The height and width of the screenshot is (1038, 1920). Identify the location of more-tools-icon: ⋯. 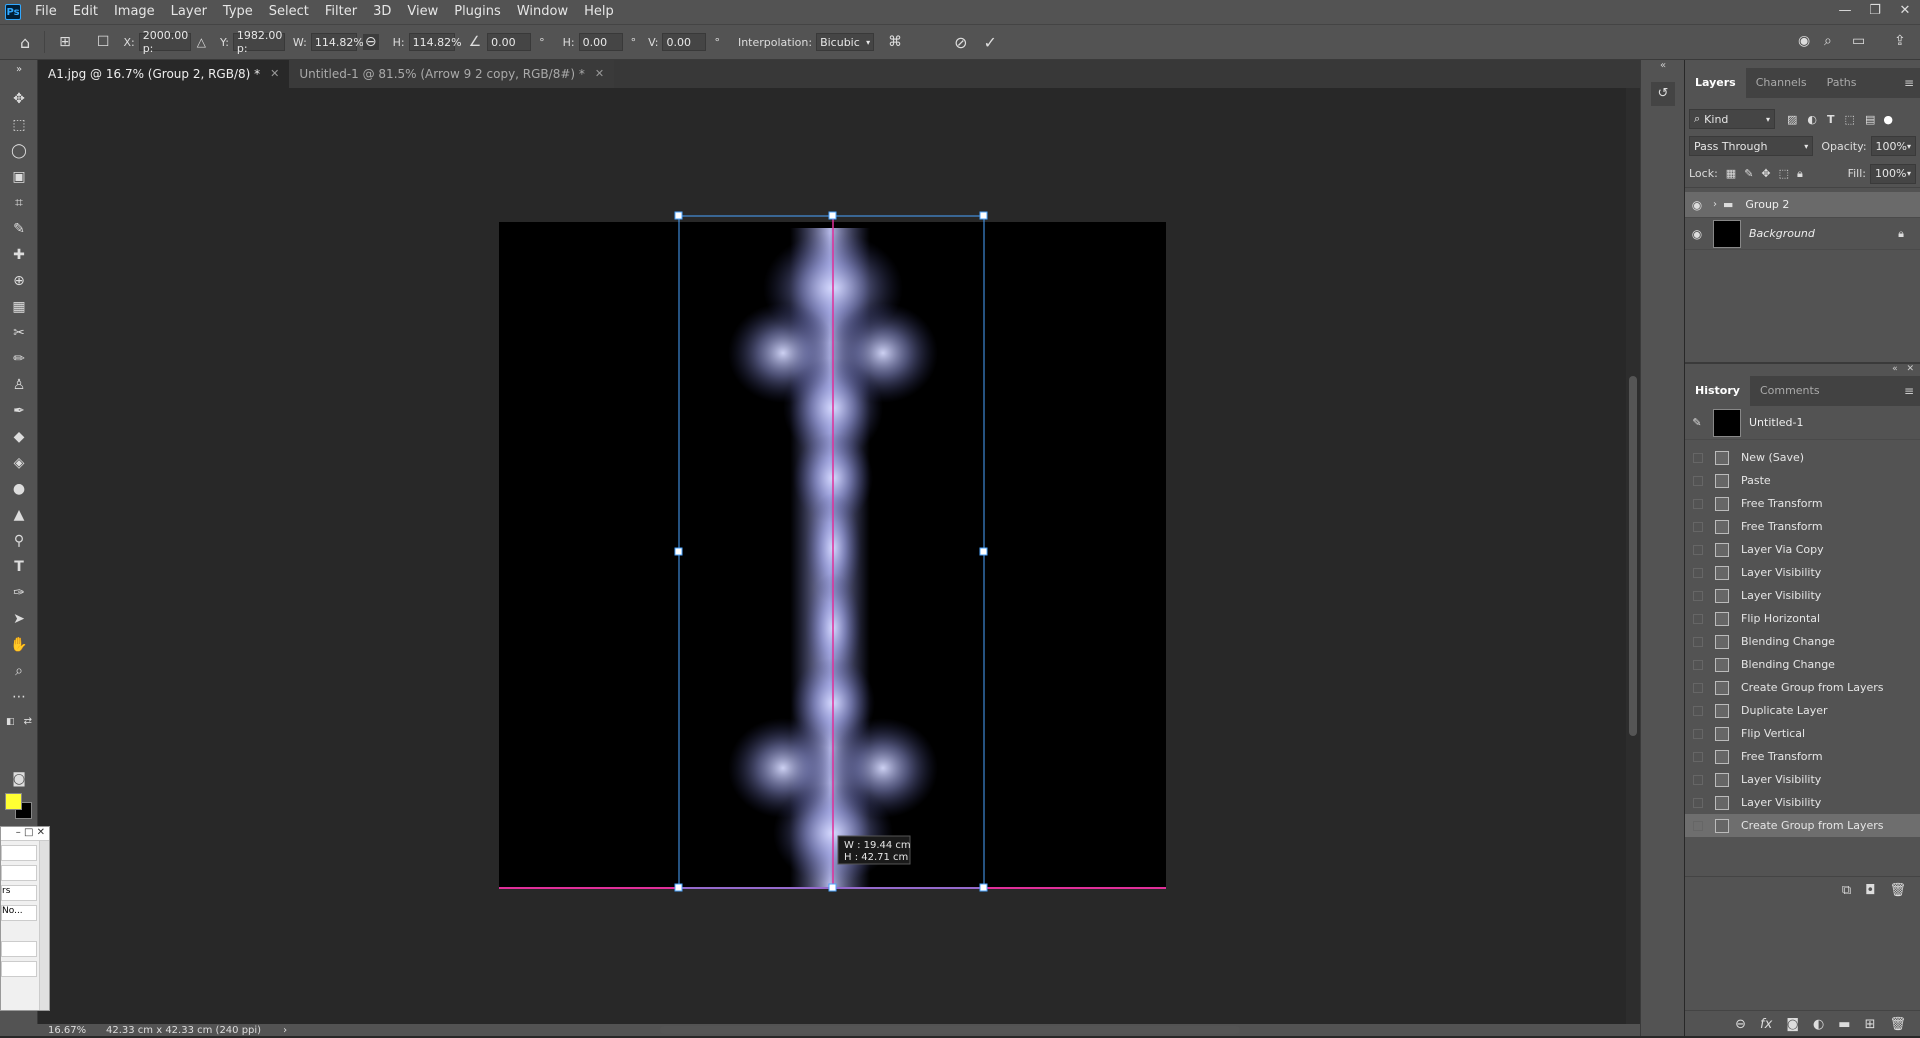
(19, 697).